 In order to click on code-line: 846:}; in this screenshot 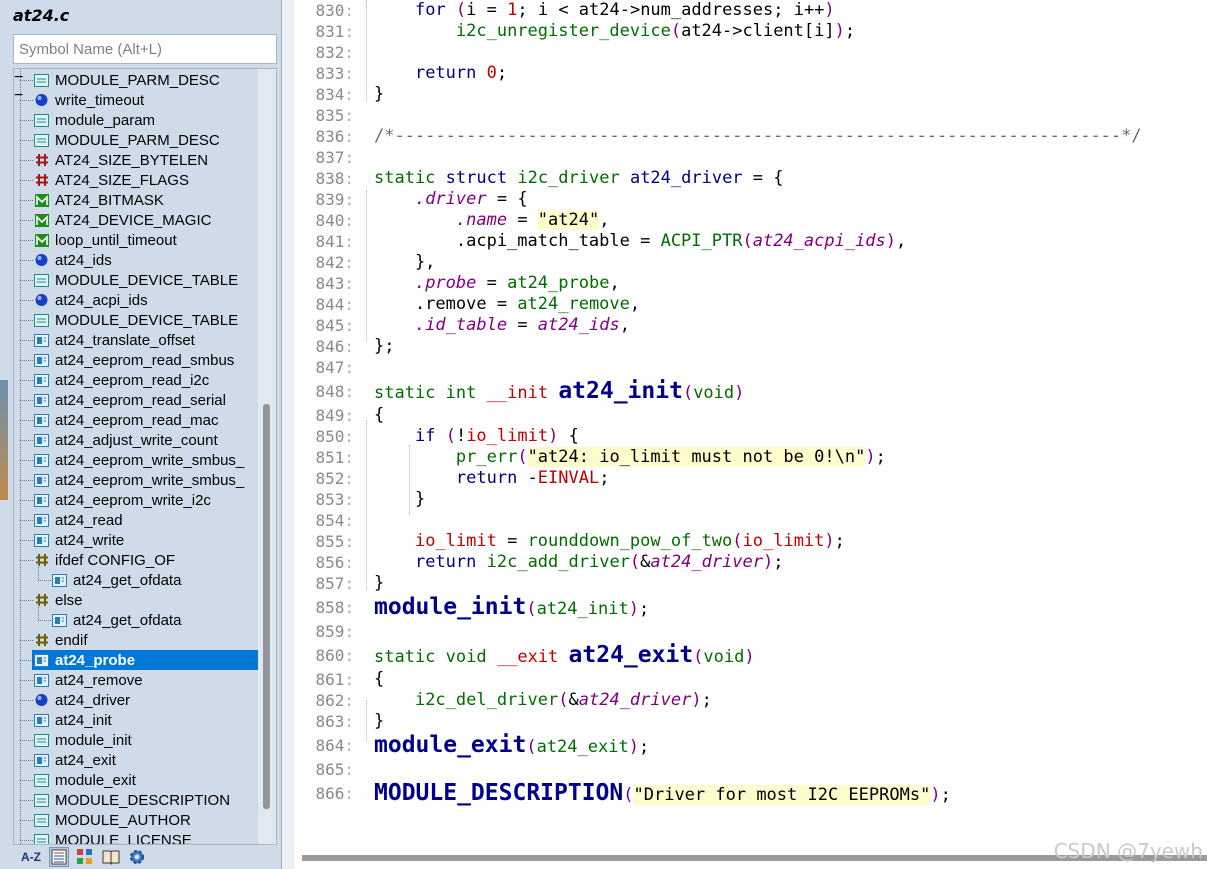, I will do `click(750, 346)`.